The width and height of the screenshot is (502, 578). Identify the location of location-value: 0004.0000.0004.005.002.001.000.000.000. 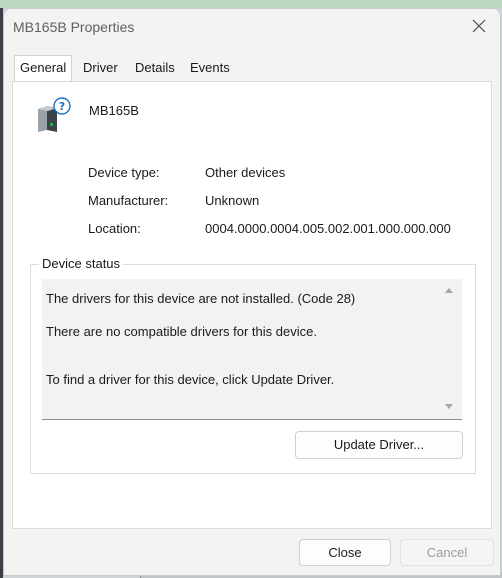
(328, 228).